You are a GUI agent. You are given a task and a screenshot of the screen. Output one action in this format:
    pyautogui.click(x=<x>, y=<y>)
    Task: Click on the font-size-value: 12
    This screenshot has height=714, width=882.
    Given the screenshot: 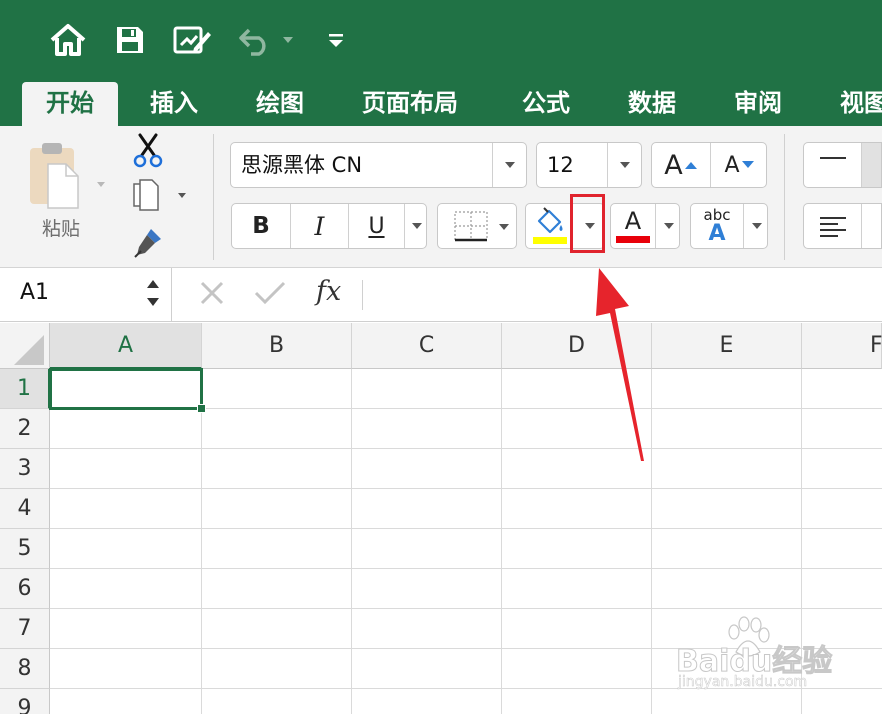 What is the action you would take?
    pyautogui.click(x=560, y=165)
    